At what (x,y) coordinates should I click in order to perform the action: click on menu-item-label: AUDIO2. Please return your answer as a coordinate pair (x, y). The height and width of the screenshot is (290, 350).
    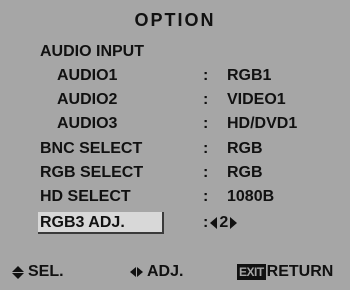
    Looking at the image, I should click on (87, 99).